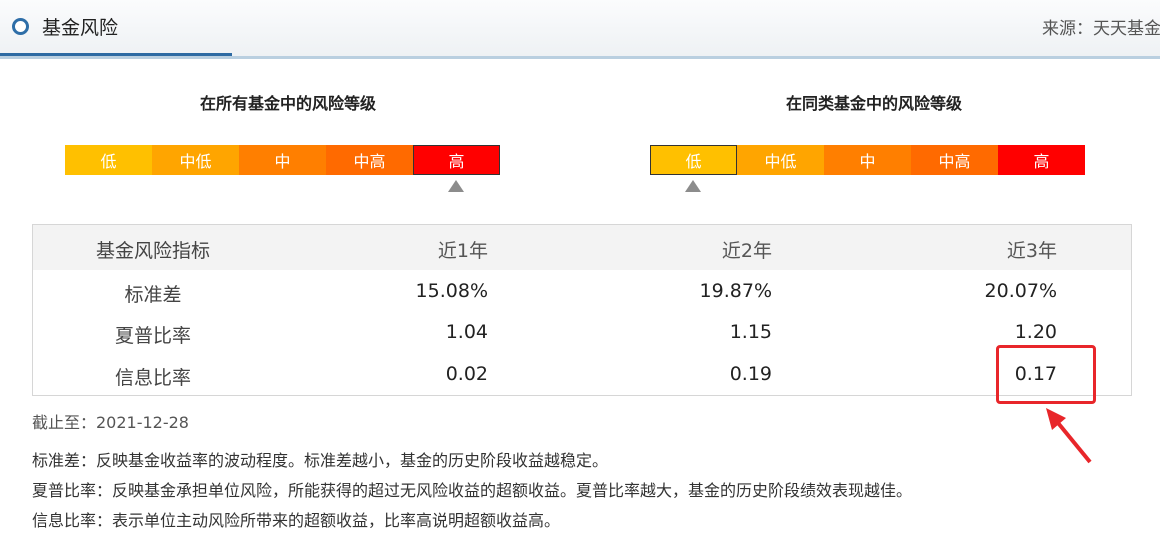 This screenshot has height=547, width=1160. What do you see at coordinates (462, 251) in the screenshot?
I see `column-header-1y: 近1年` at bounding box center [462, 251].